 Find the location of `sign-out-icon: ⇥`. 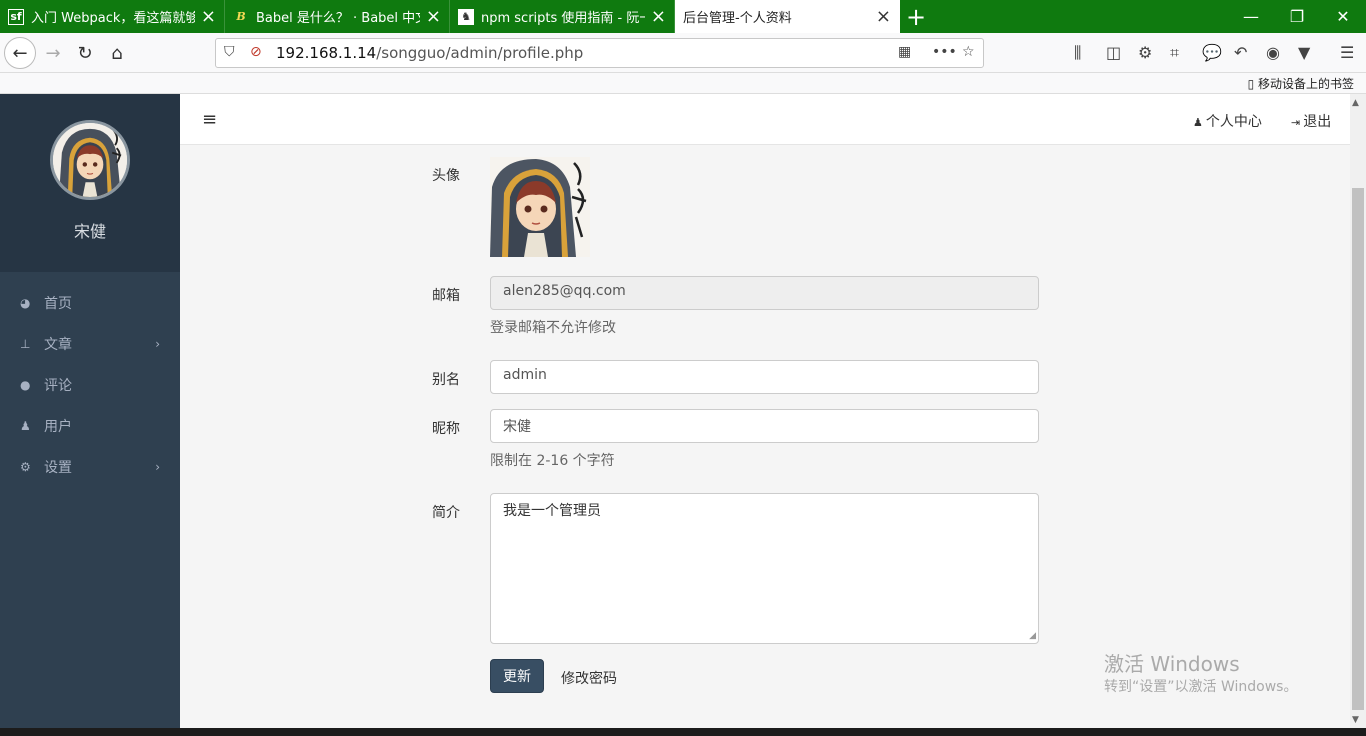

sign-out-icon: ⇥ is located at coordinates (1296, 122).